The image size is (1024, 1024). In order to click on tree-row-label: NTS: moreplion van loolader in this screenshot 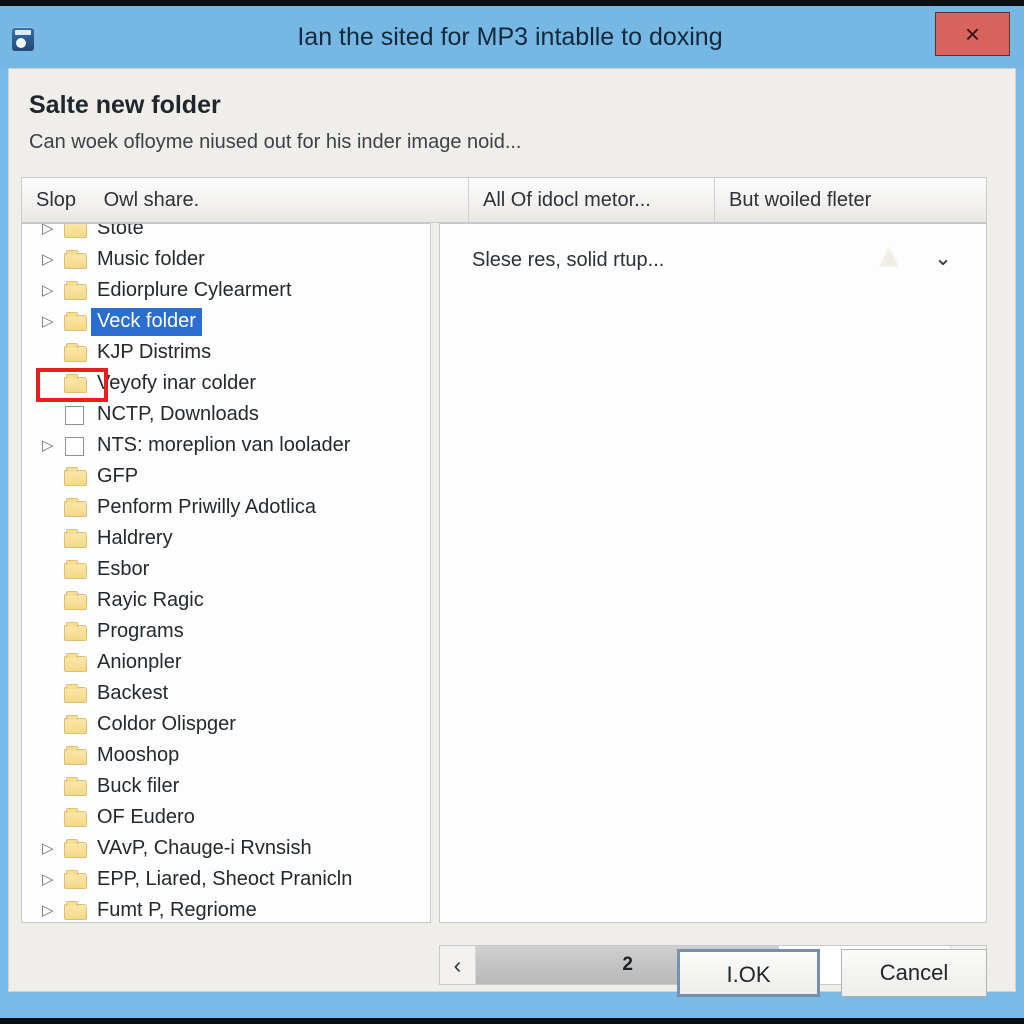, I will do `click(224, 445)`.